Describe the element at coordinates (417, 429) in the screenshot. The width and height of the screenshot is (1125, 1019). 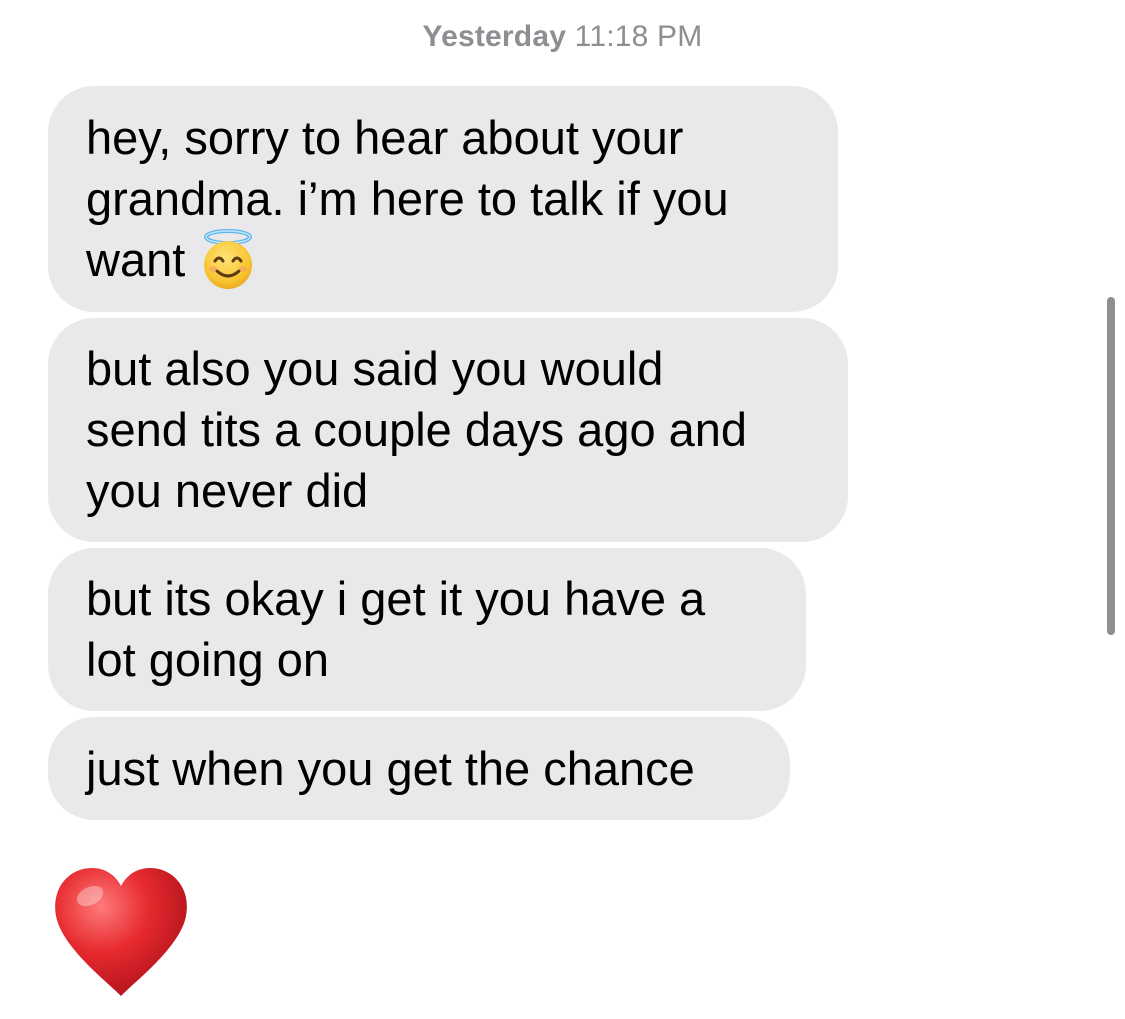
I see `message-line: send tits a couple days ago and` at that location.